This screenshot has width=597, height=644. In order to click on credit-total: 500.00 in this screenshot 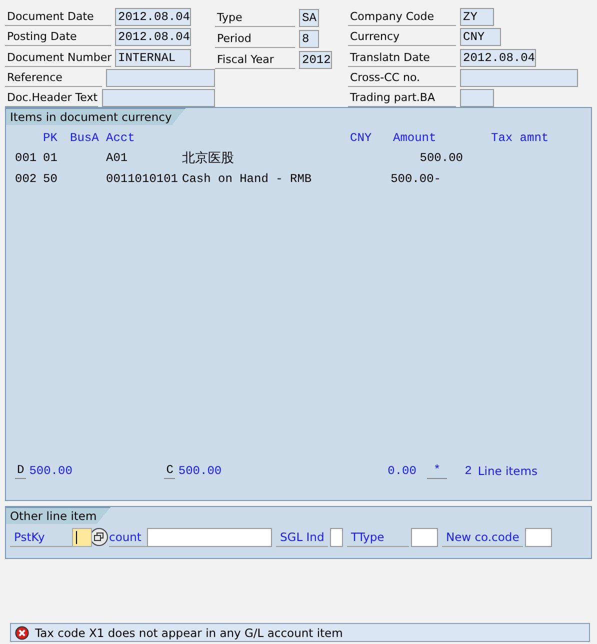, I will do `click(200, 471)`.